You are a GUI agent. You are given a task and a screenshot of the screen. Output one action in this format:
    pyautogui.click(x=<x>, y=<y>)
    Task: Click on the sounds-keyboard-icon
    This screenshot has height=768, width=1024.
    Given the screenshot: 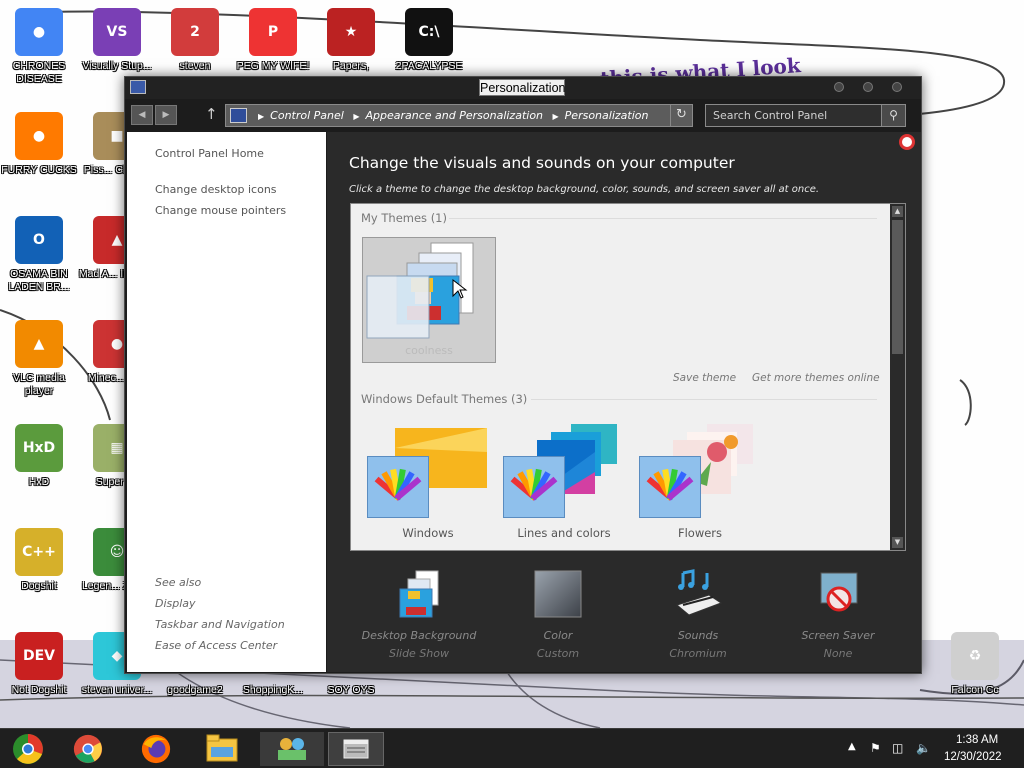 What is the action you would take?
    pyautogui.click(x=699, y=592)
    